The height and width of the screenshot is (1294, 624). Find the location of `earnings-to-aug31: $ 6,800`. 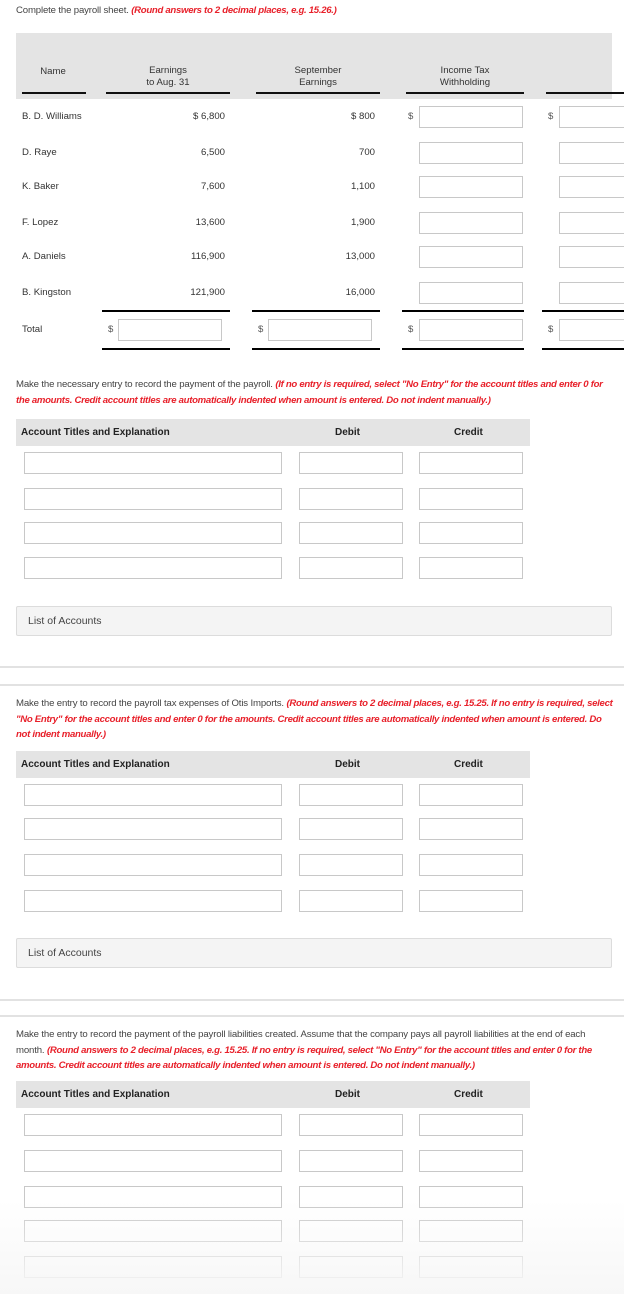

earnings-to-aug31: $ 6,800 is located at coordinates (208, 116).